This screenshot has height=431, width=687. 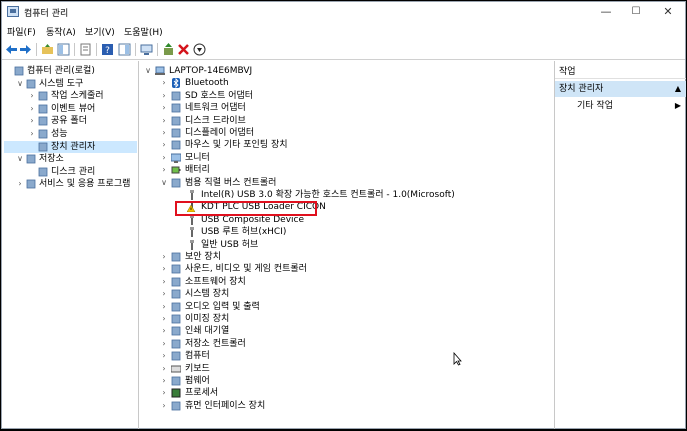 I want to click on minimize-button: —, so click(x=606, y=12).